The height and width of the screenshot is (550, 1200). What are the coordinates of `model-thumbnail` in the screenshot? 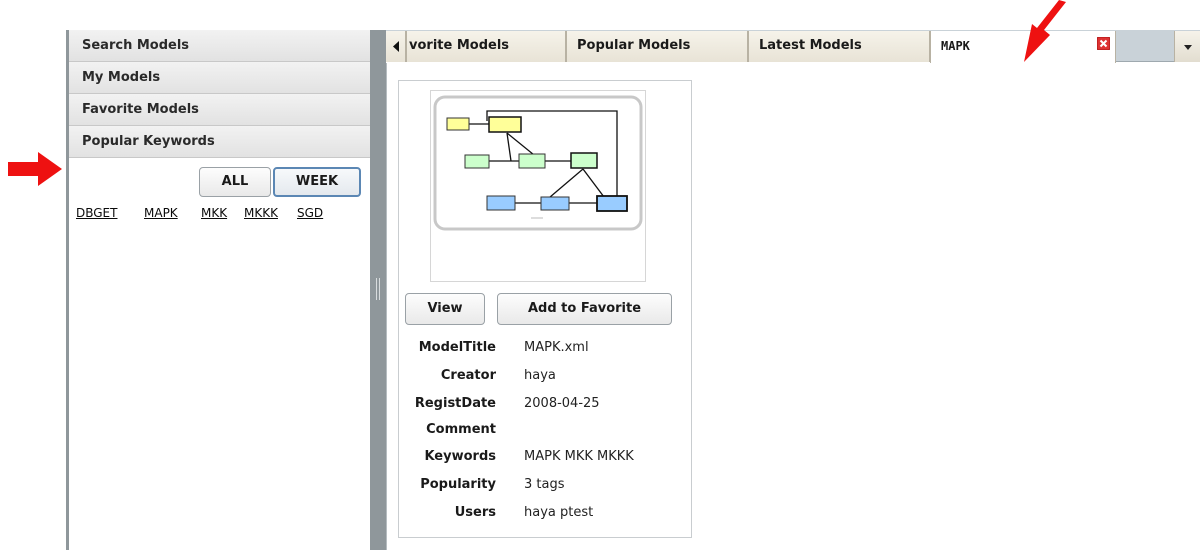 It's located at (538, 186).